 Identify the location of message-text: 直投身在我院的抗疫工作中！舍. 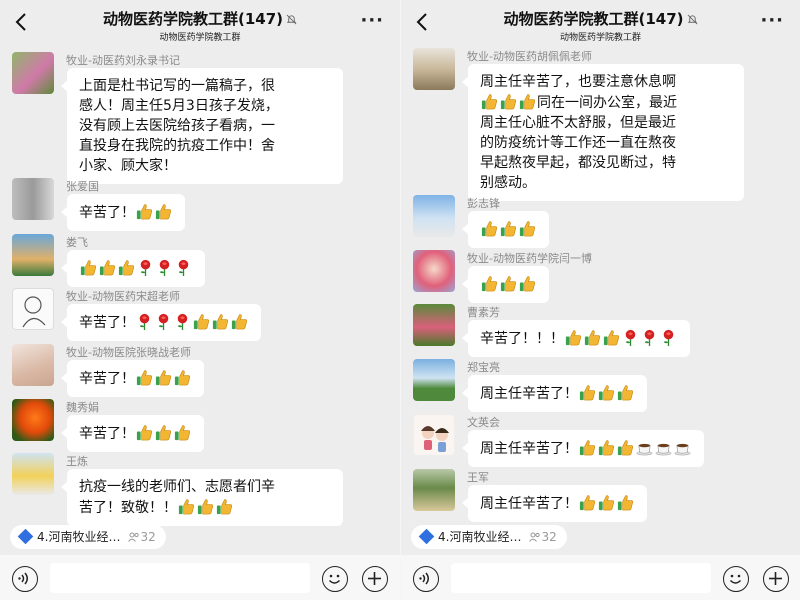
(177, 146).